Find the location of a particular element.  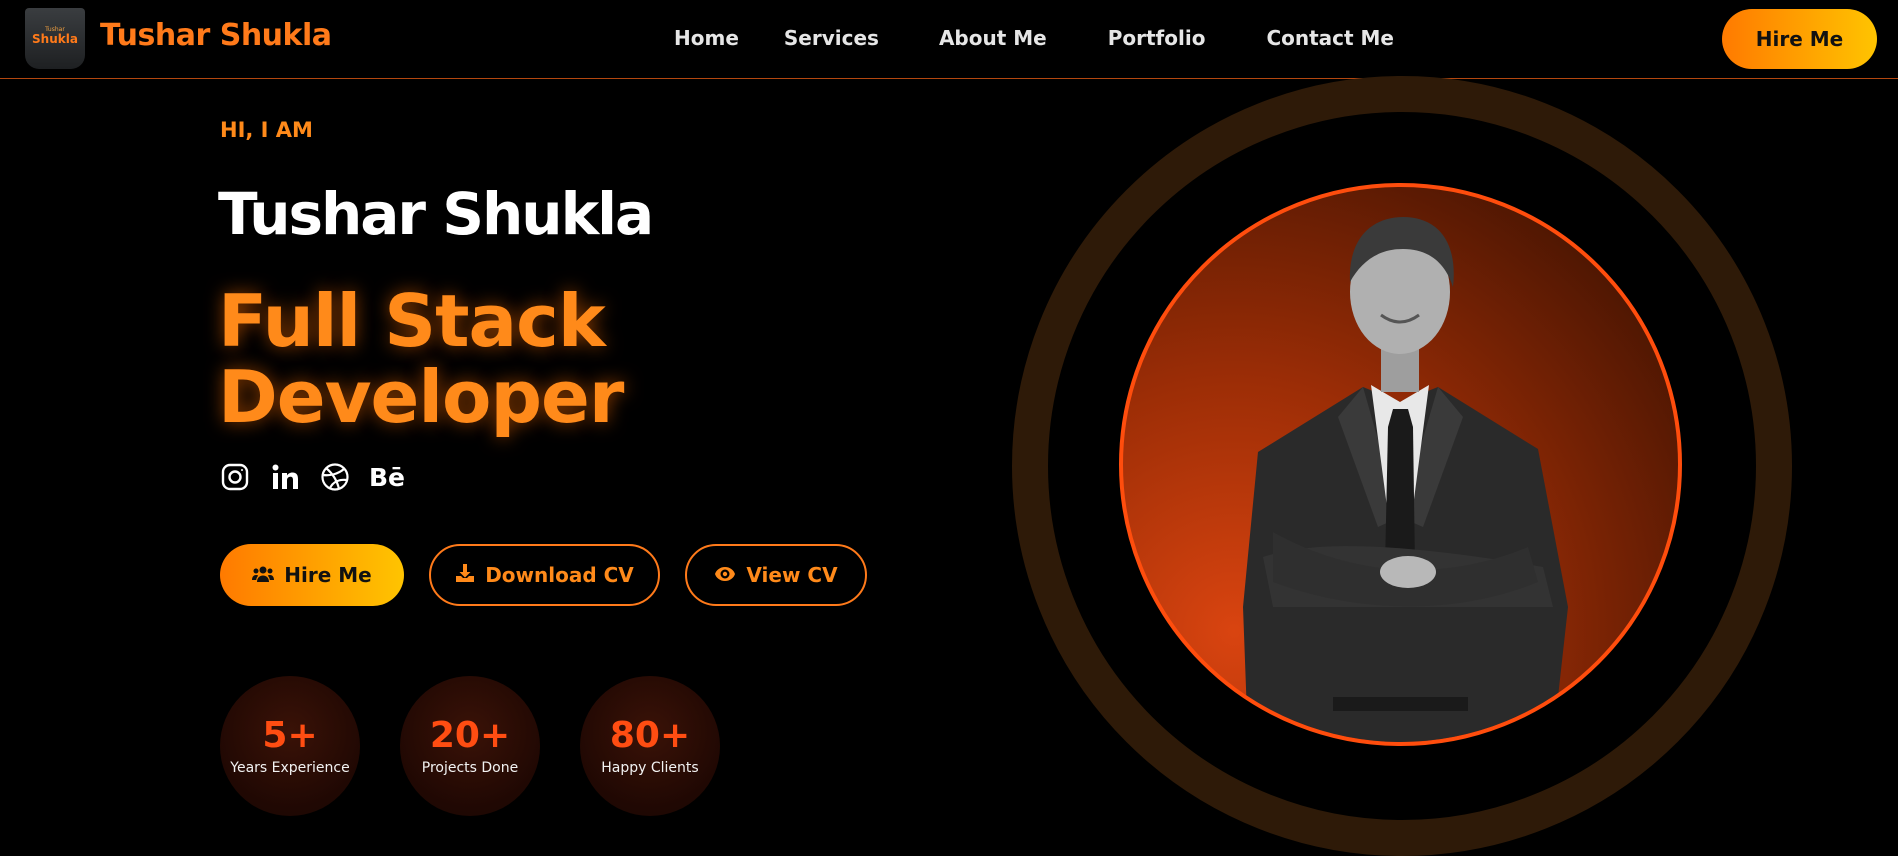

hero-greeting: HI, I AM is located at coordinates (266, 130).